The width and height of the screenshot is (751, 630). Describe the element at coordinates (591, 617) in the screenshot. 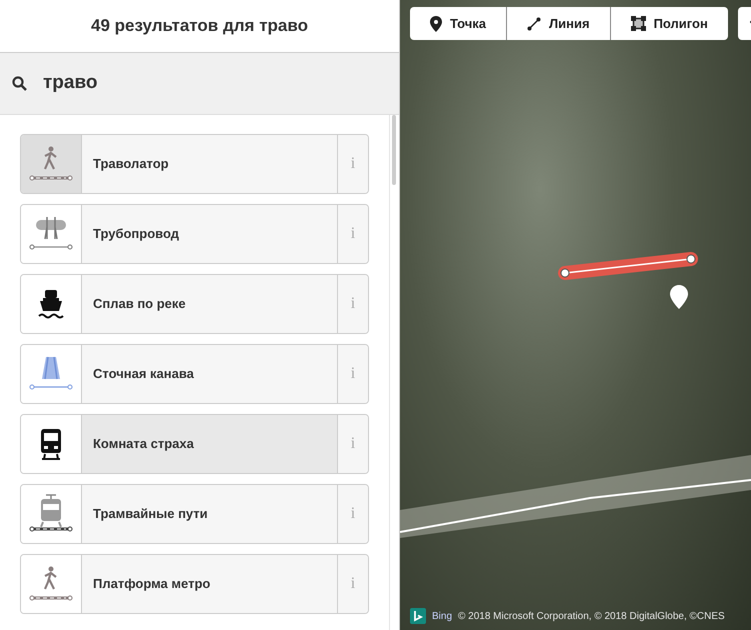

I see `attribution-text: © 2018 Microsoft Corporation, © 2018 DigitalGlobe, ©CNES` at that location.